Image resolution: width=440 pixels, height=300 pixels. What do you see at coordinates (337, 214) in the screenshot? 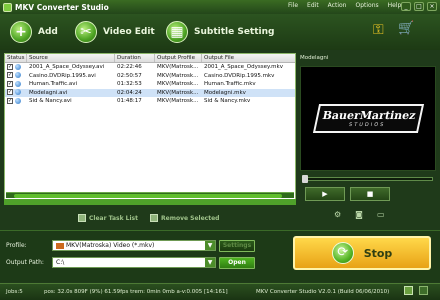
I see `settings-icon: ⚙` at bounding box center [337, 214].